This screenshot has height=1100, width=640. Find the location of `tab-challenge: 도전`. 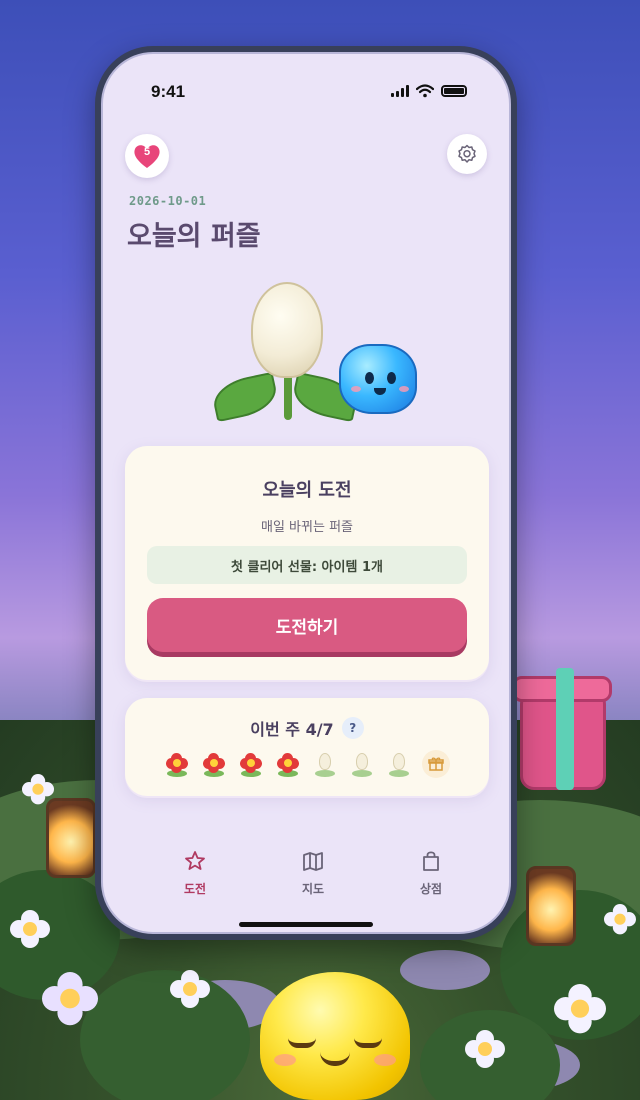

tab-challenge: 도전 is located at coordinates (195, 873).